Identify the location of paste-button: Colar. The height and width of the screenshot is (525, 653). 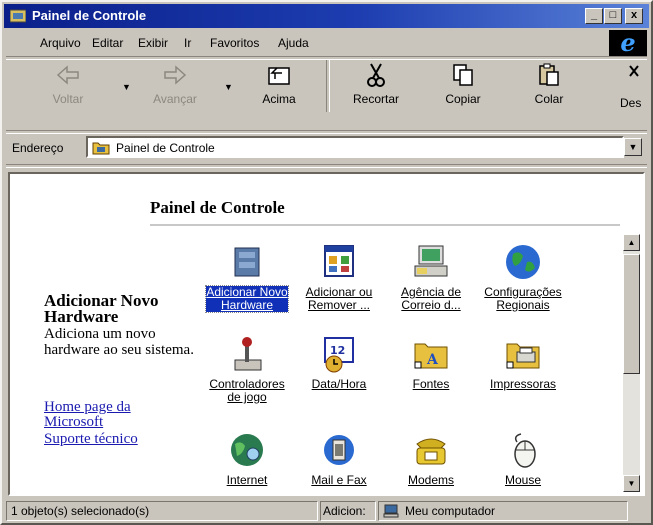
(549, 88).